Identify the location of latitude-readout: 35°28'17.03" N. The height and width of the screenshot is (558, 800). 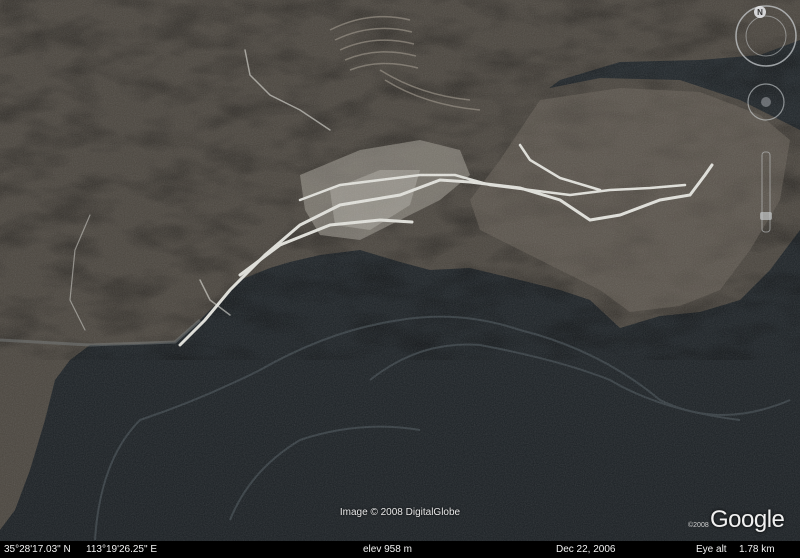
(37, 549).